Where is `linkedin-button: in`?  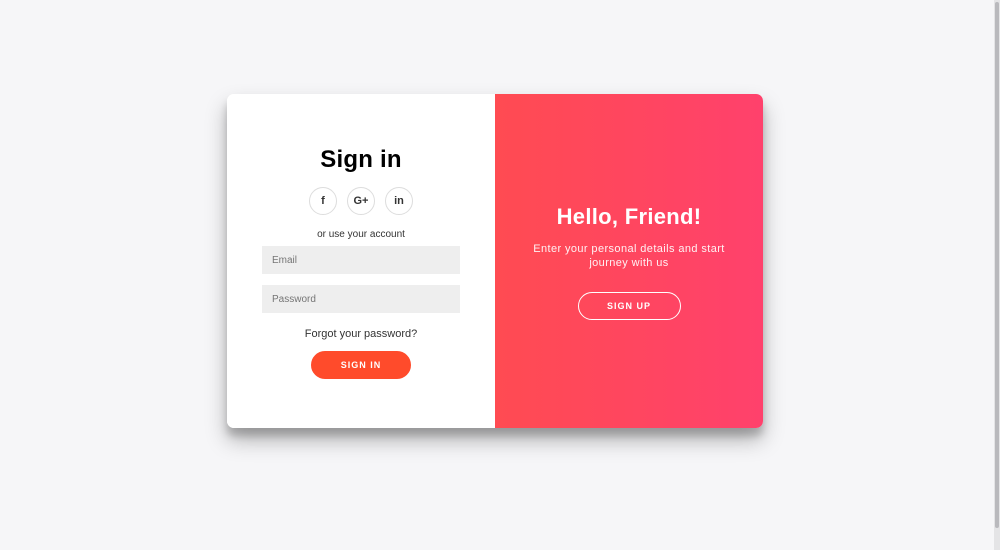
linkedin-button: in is located at coordinates (399, 201).